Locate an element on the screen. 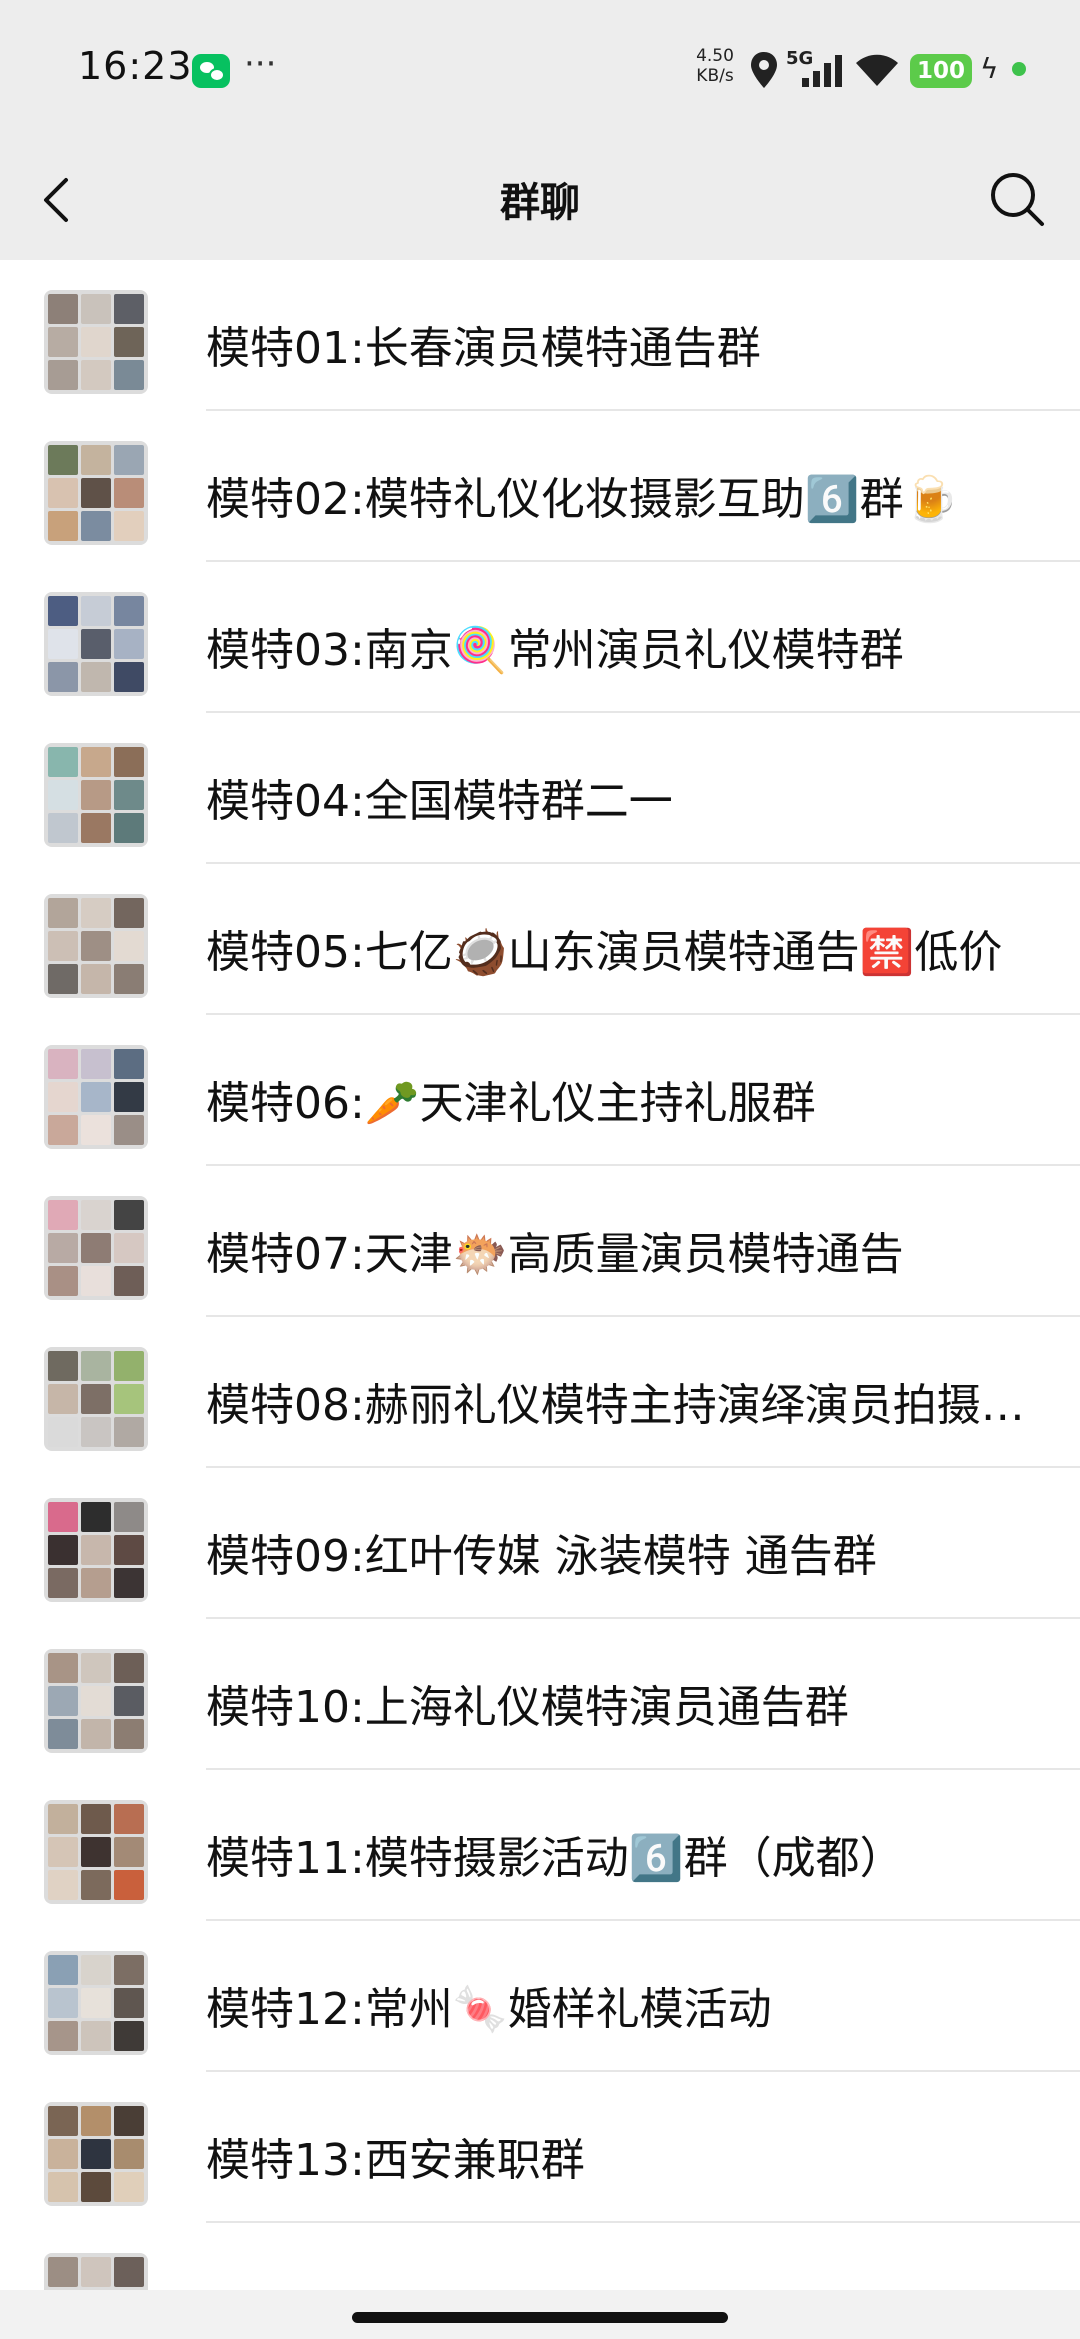  group-row: 模特05:七亿🥥山东演员模特通告🈲低价 is located at coordinates (540, 939).